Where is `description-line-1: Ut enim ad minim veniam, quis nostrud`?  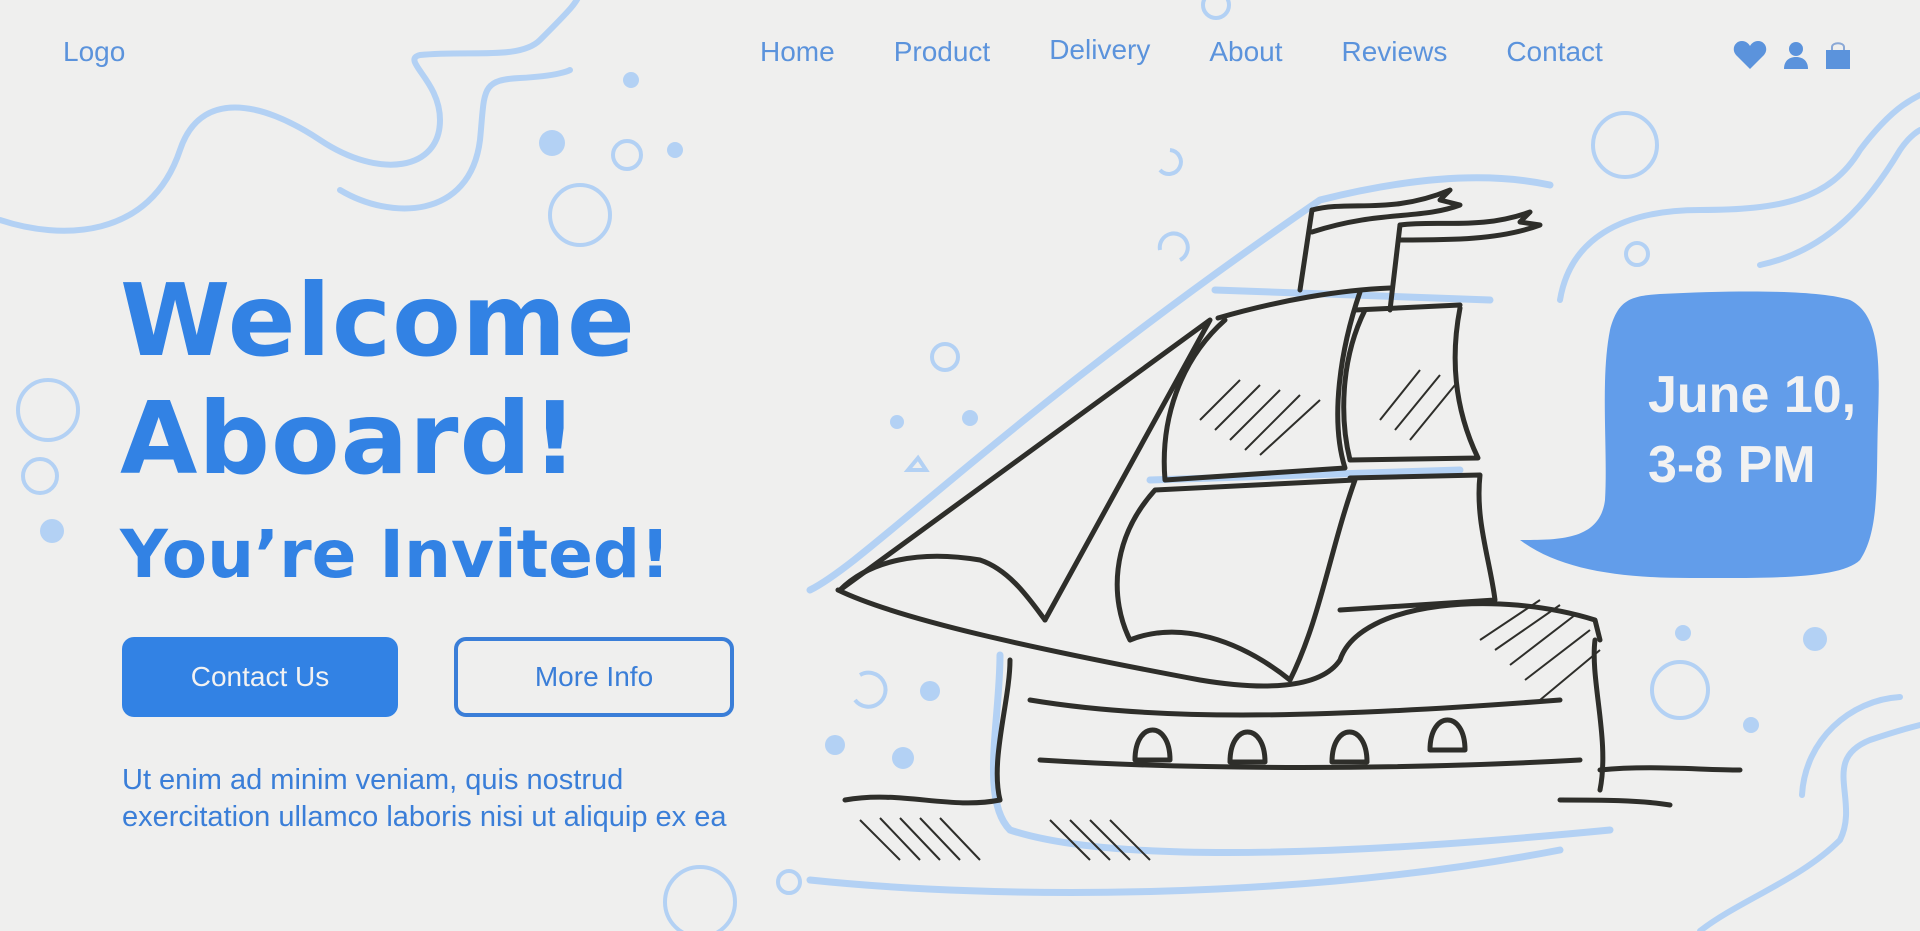
description-line-1: Ut enim ad minim veniam, quis nostrud is located at coordinates (373, 780).